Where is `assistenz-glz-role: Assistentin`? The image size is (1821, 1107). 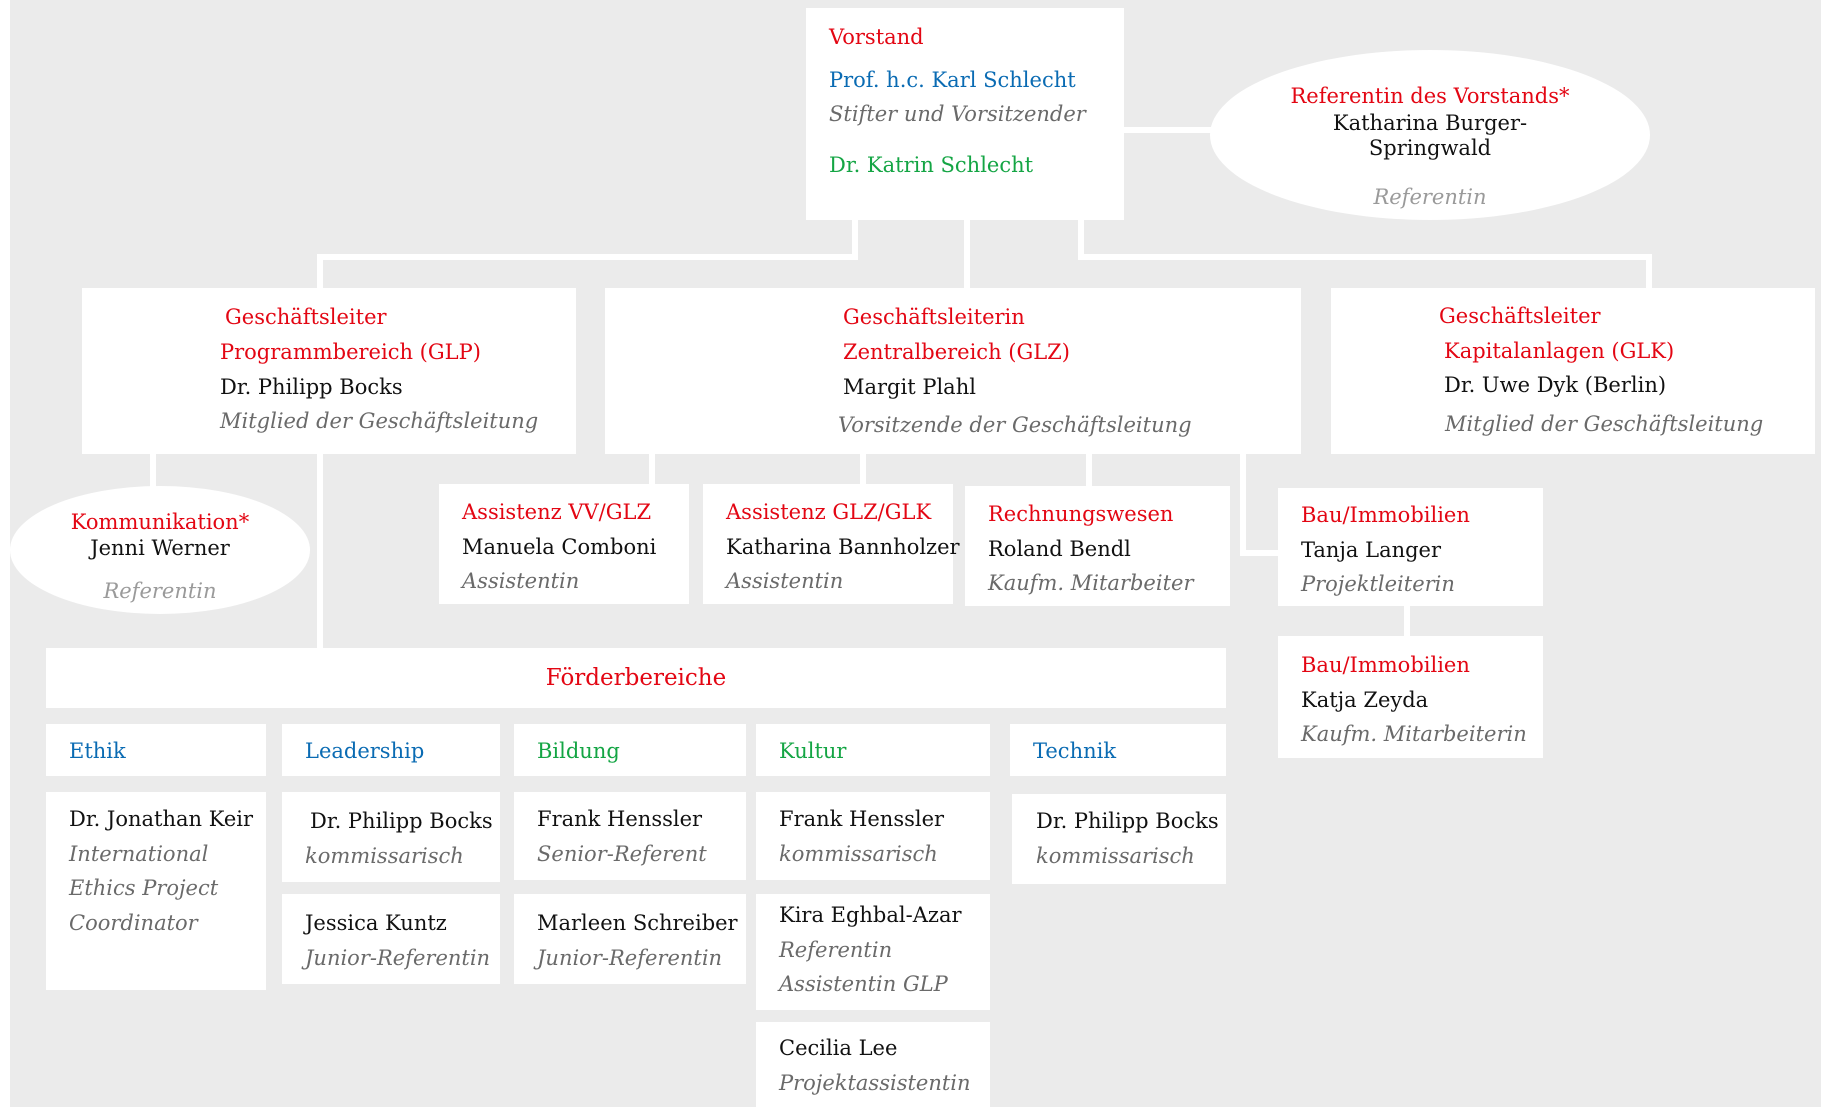
assistenz-glz-role: Assistentin is located at coordinates (785, 581).